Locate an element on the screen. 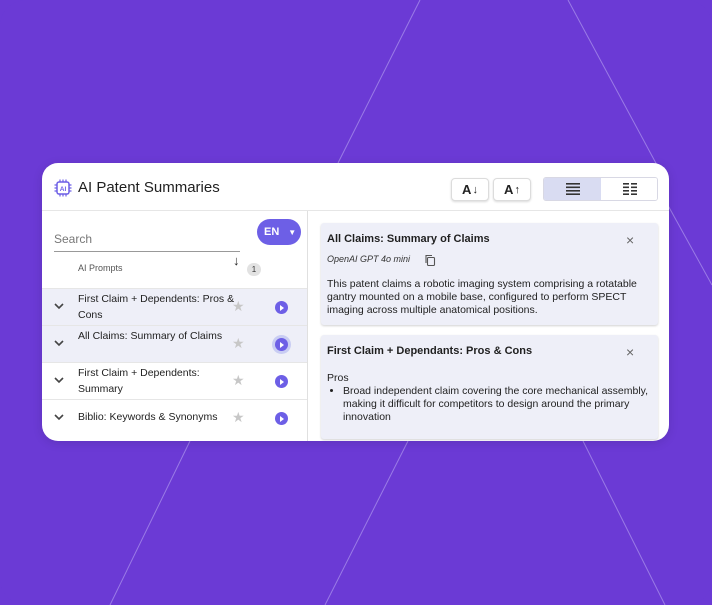 This screenshot has height=605, width=712. prompt-row: Biblio: Keywords & Synonyms ★ is located at coordinates (174, 417).